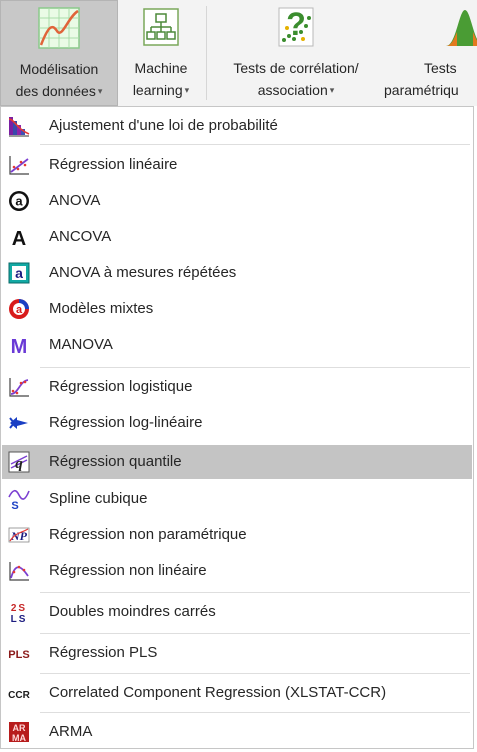 This screenshot has height=752, width=477. I want to click on menu-item-linear-regression: Régression linéaire, so click(237, 165).